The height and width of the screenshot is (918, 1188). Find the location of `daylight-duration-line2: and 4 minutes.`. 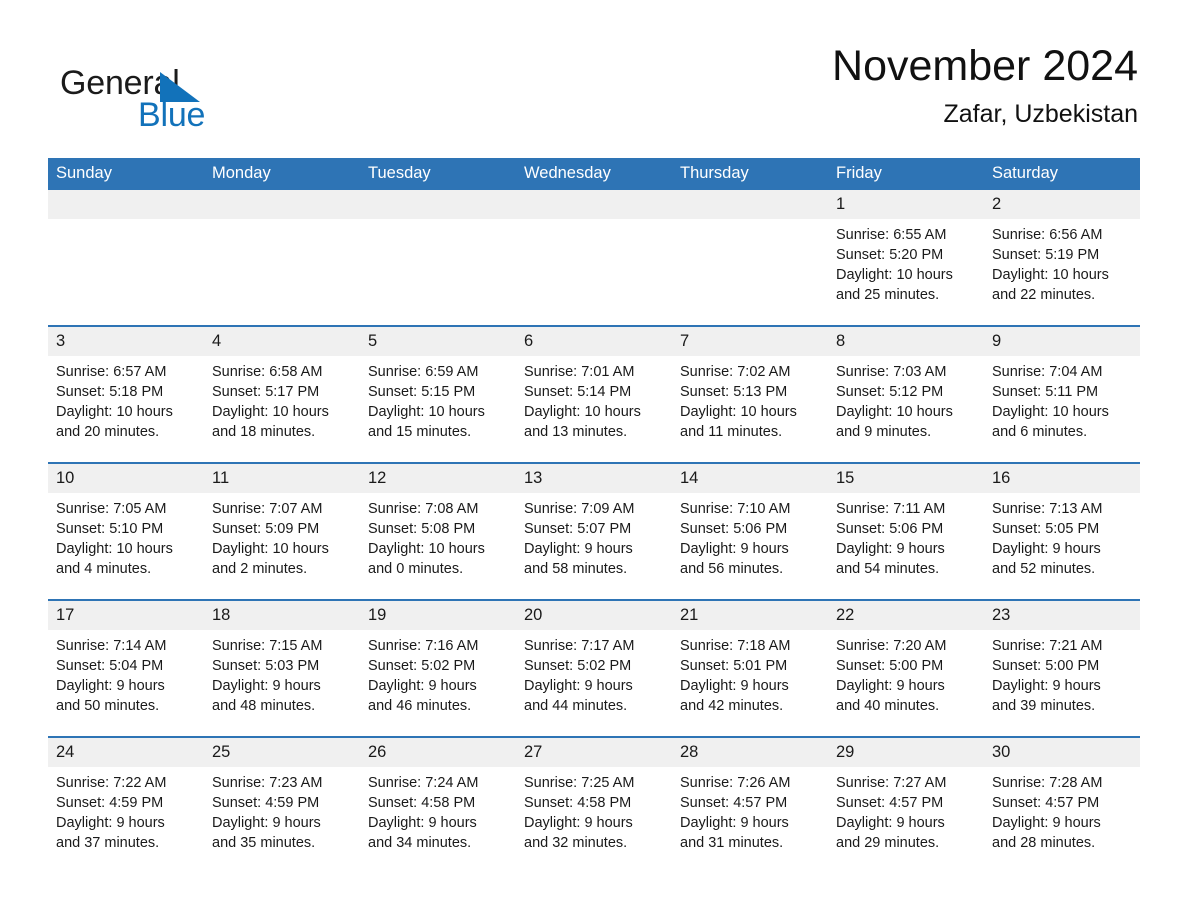

daylight-duration-line2: and 4 minutes. is located at coordinates (104, 569).